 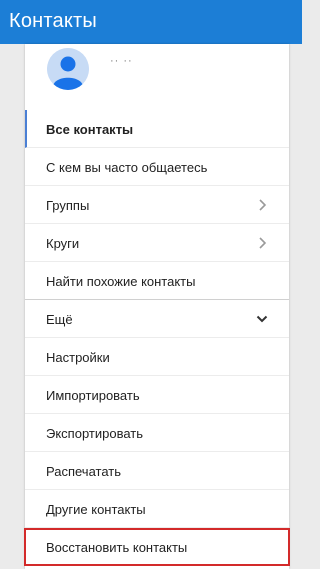 I want to click on sidebar-item-frequent: С кем вы часто общаетесь, so click(x=157, y=167).